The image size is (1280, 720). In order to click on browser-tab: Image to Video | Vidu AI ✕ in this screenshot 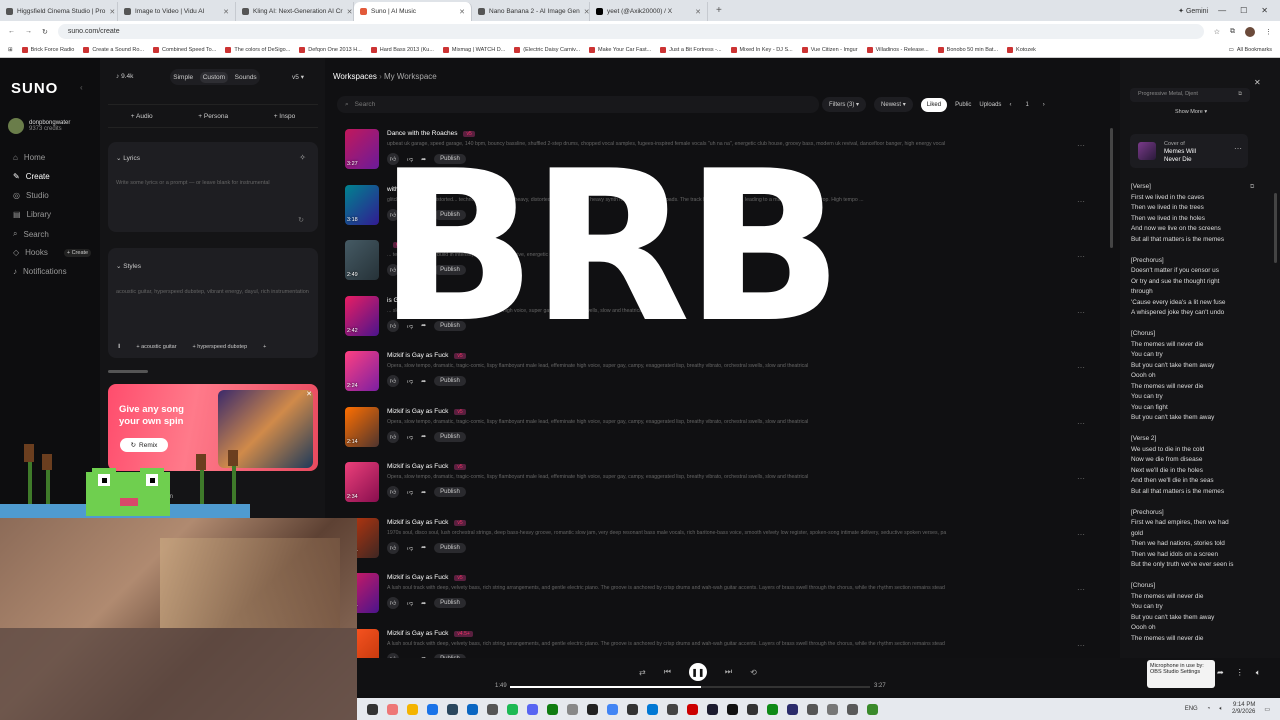, I will do `click(177, 11)`.